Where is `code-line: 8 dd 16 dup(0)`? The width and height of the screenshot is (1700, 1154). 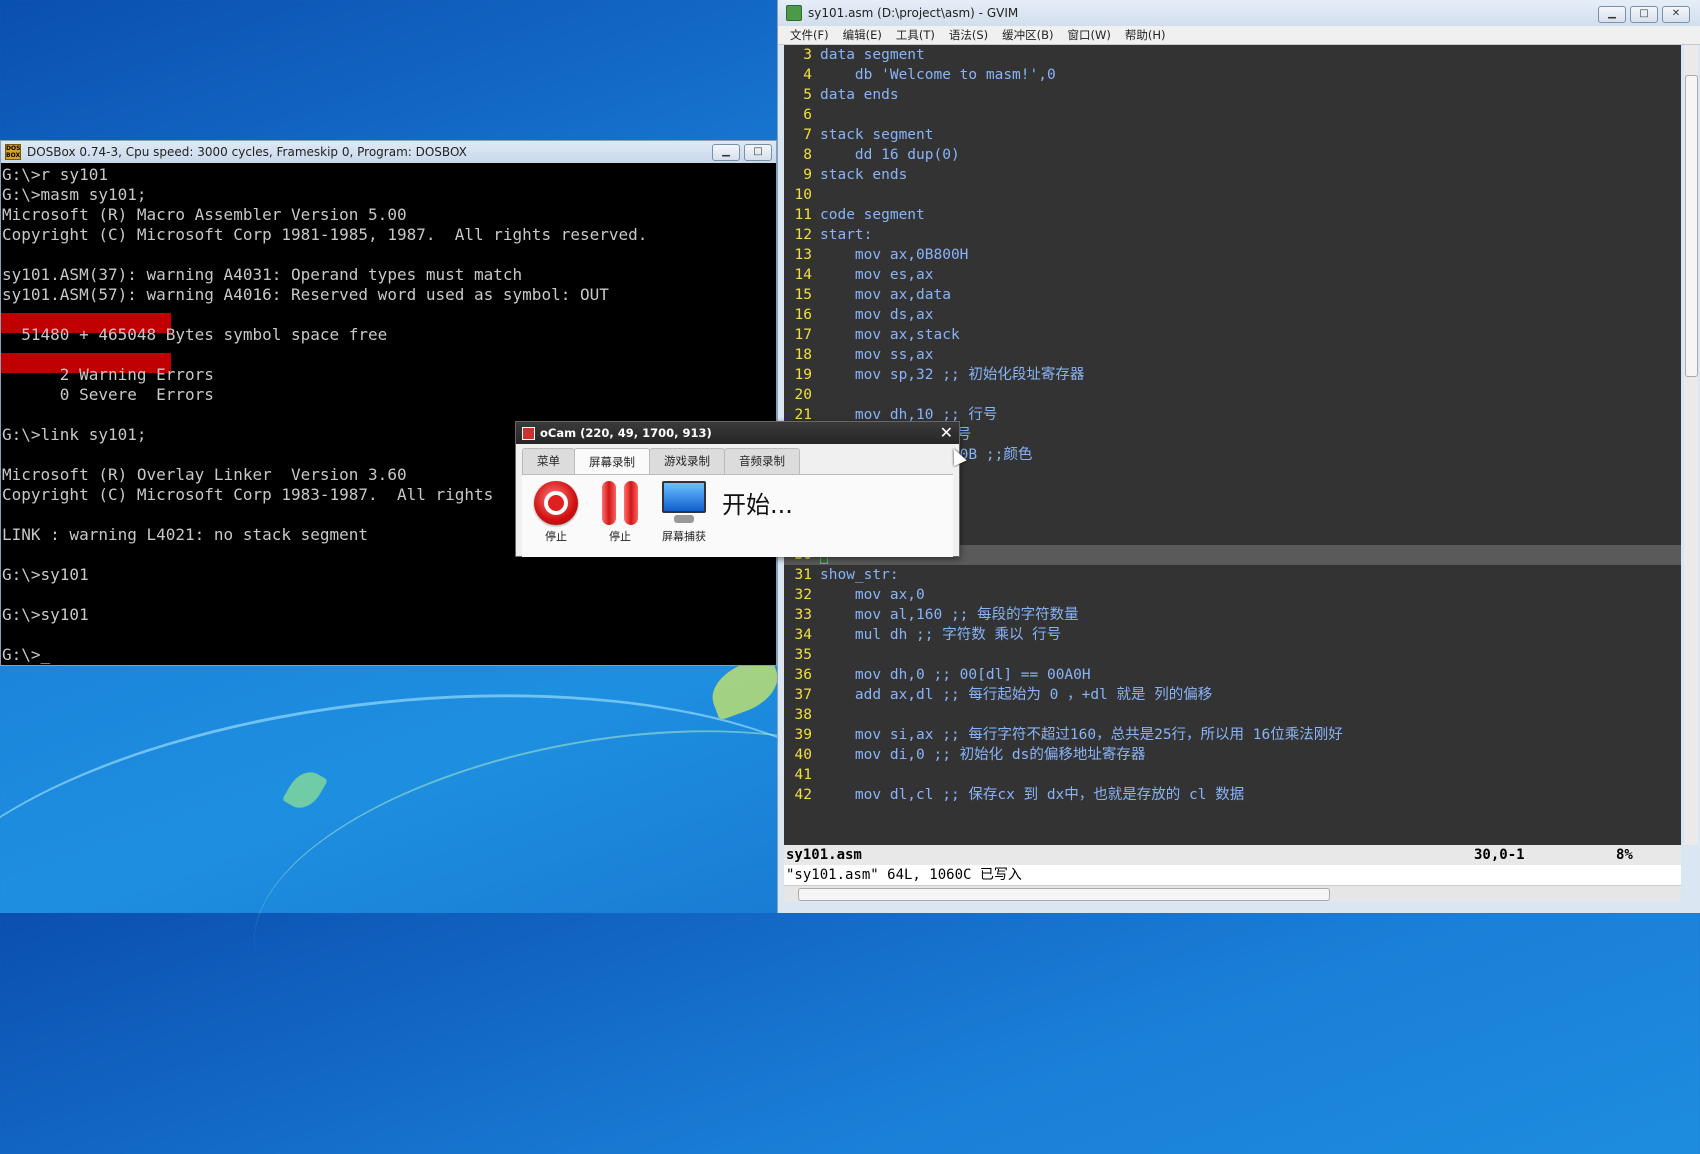 code-line: 8 dd 16 dup(0) is located at coordinates (1232, 155).